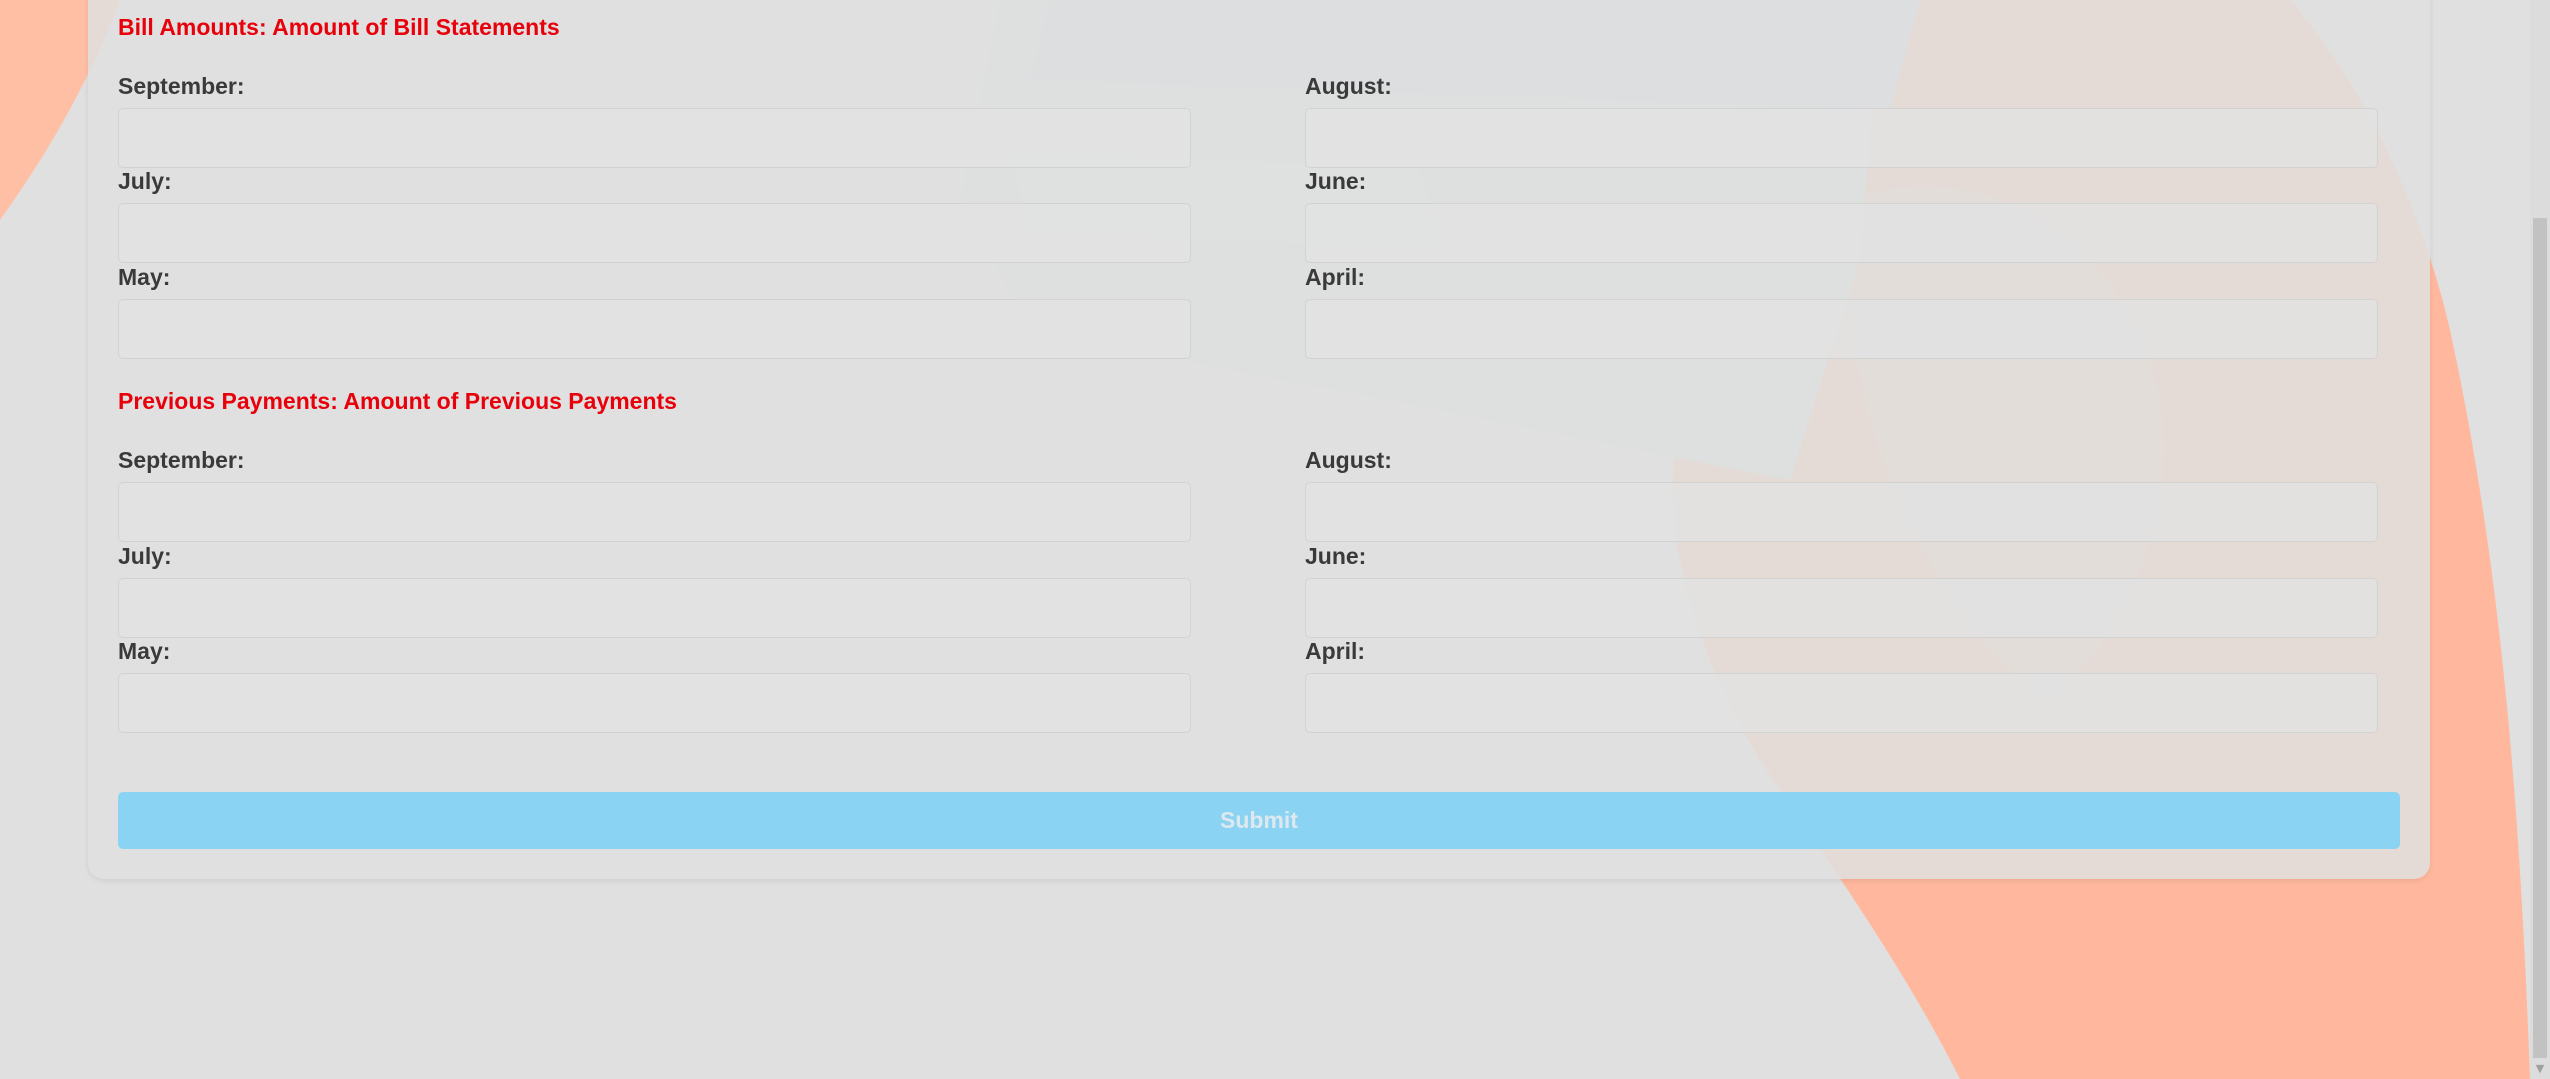  I want to click on bill-august-input, so click(1841, 138).